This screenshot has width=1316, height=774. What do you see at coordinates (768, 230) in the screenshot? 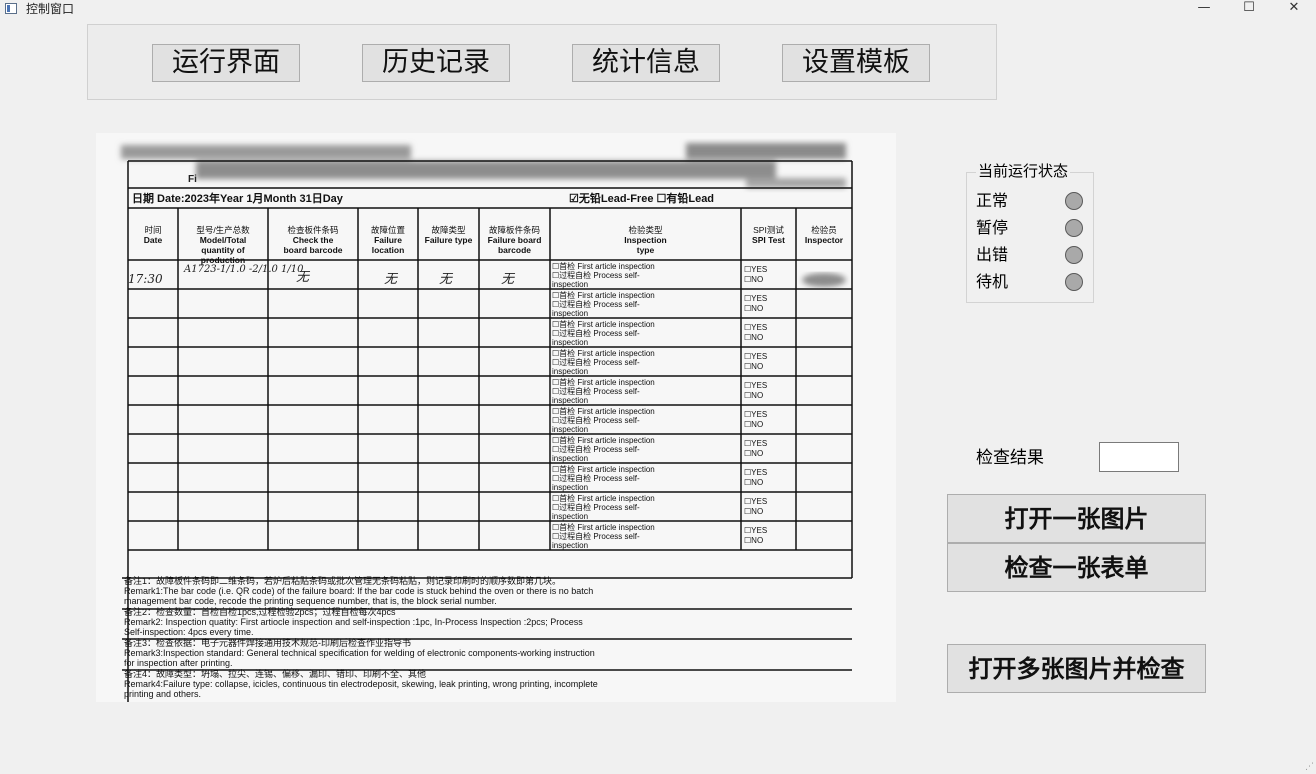
I see `header-cn: SPI测试` at bounding box center [768, 230].